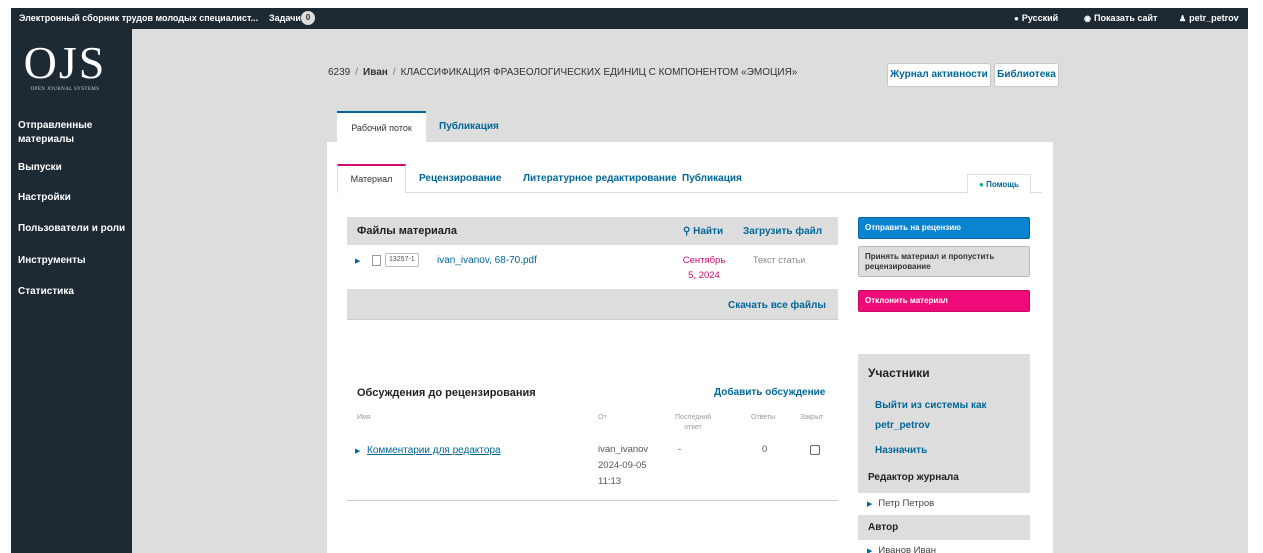 The height and width of the screenshot is (553, 1263). I want to click on file-date: Сентябрь 5, 2024, so click(704, 268).